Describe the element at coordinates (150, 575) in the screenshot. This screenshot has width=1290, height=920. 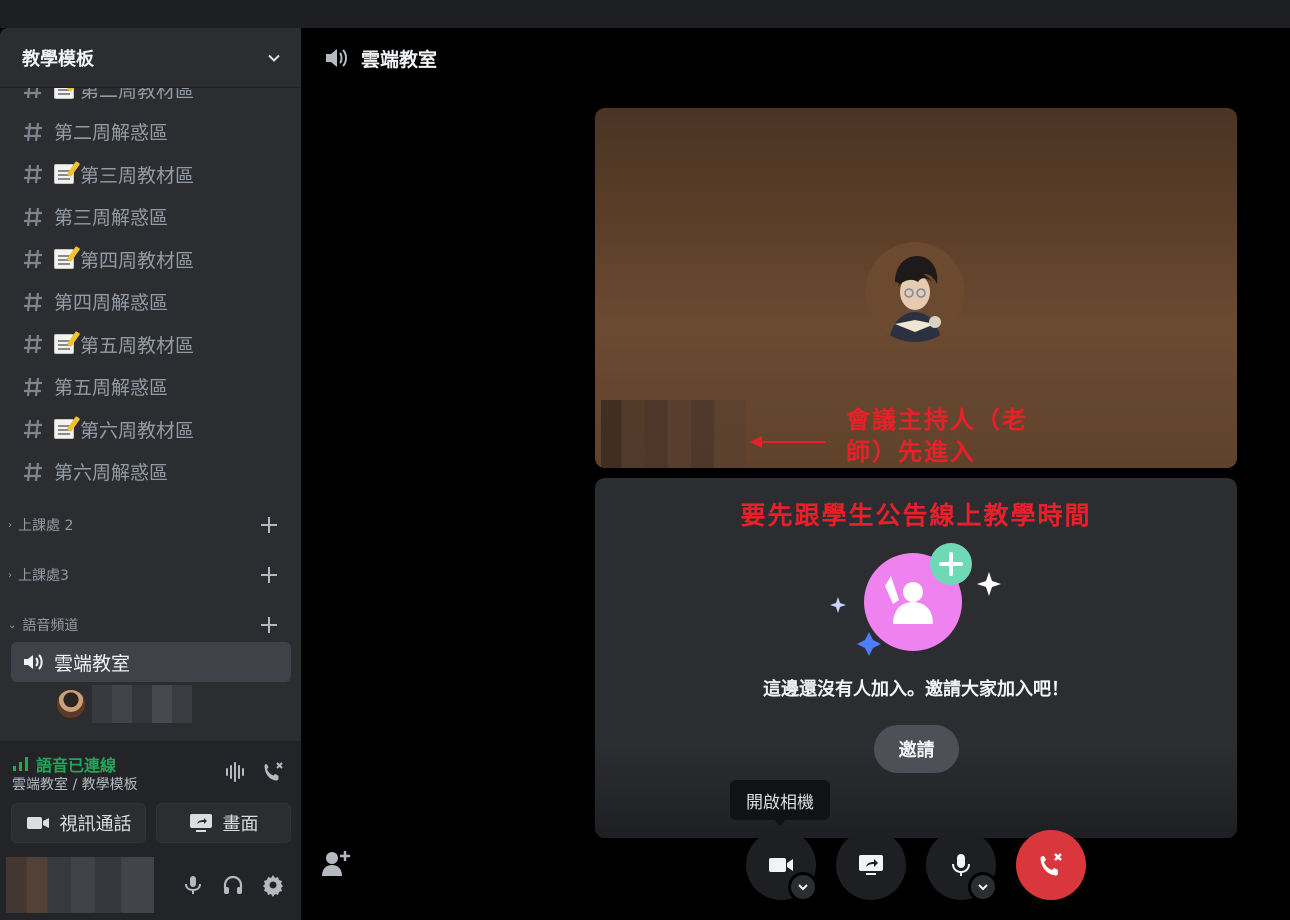
I see `channel-category: › 上課處3` at that location.